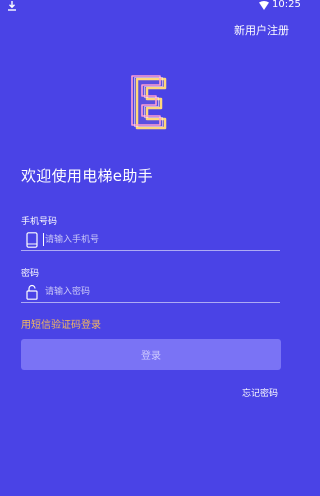  What do you see at coordinates (32, 292) in the screenshot?
I see `unlock-icon` at bounding box center [32, 292].